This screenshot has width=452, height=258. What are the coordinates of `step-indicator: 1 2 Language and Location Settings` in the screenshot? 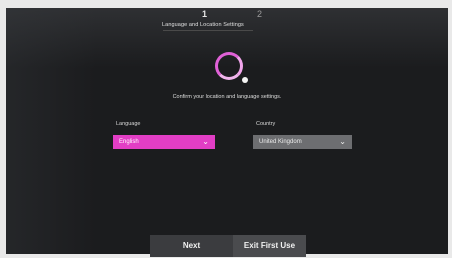 It's located at (227, 20).